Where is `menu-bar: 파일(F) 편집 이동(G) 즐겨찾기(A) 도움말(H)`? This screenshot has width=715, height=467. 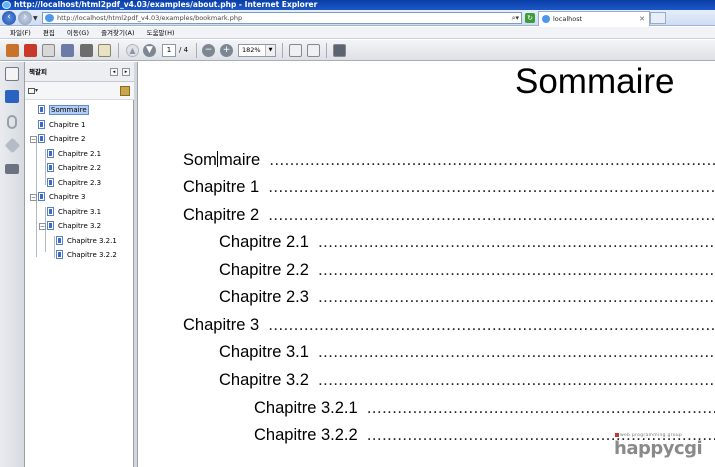 menu-bar: 파일(F) 편집 이동(G) 즐겨찾기(A) 도움말(H) is located at coordinates (357, 33).